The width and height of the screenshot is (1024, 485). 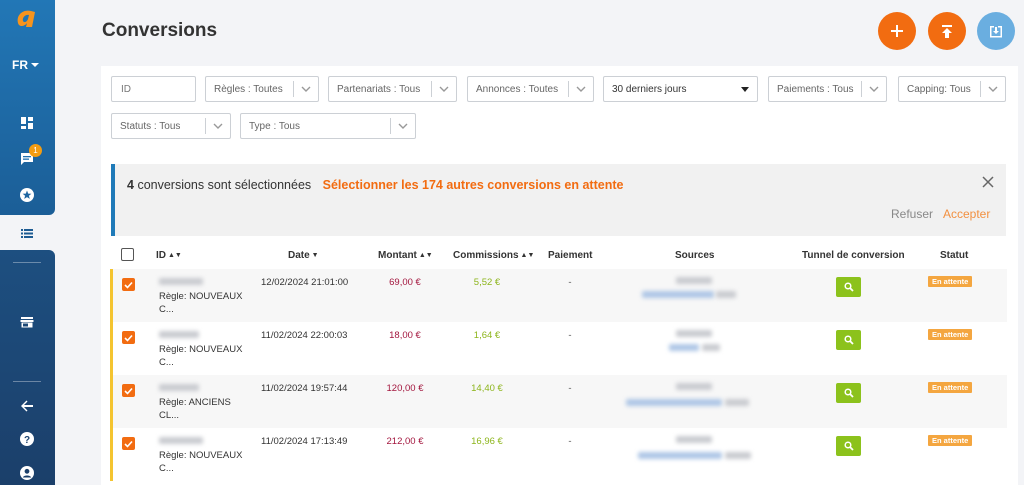 What do you see at coordinates (405, 388) in the screenshot?
I see `amount-cell: 120,00 €` at bounding box center [405, 388].